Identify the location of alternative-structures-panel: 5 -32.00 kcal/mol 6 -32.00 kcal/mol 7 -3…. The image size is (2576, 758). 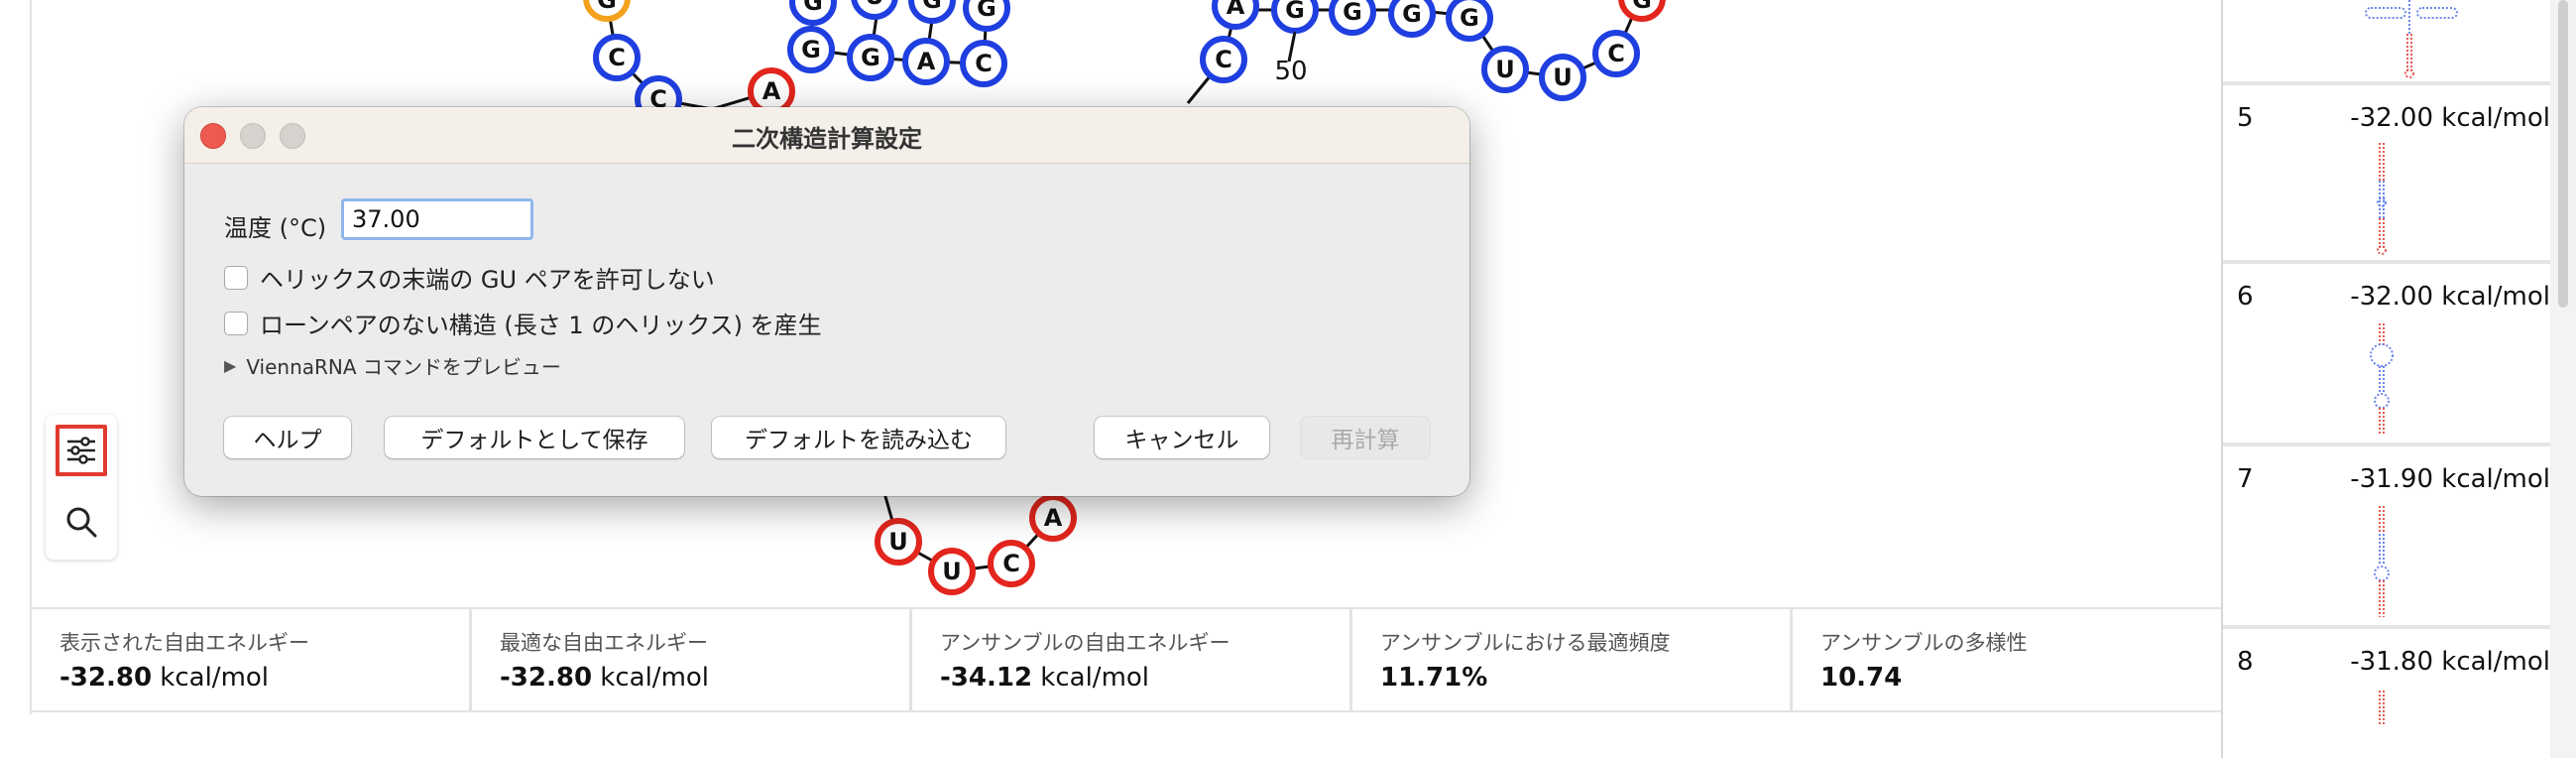
(2398, 379).